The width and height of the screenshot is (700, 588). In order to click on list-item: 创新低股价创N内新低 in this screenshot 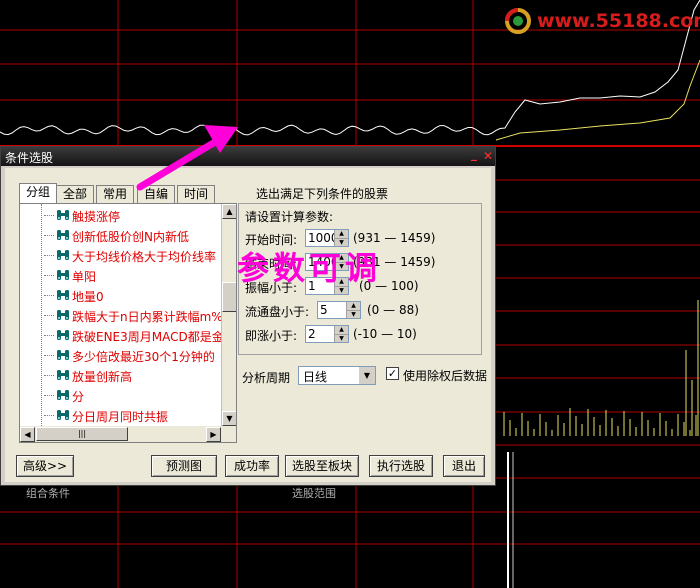, I will do `click(122, 236)`.